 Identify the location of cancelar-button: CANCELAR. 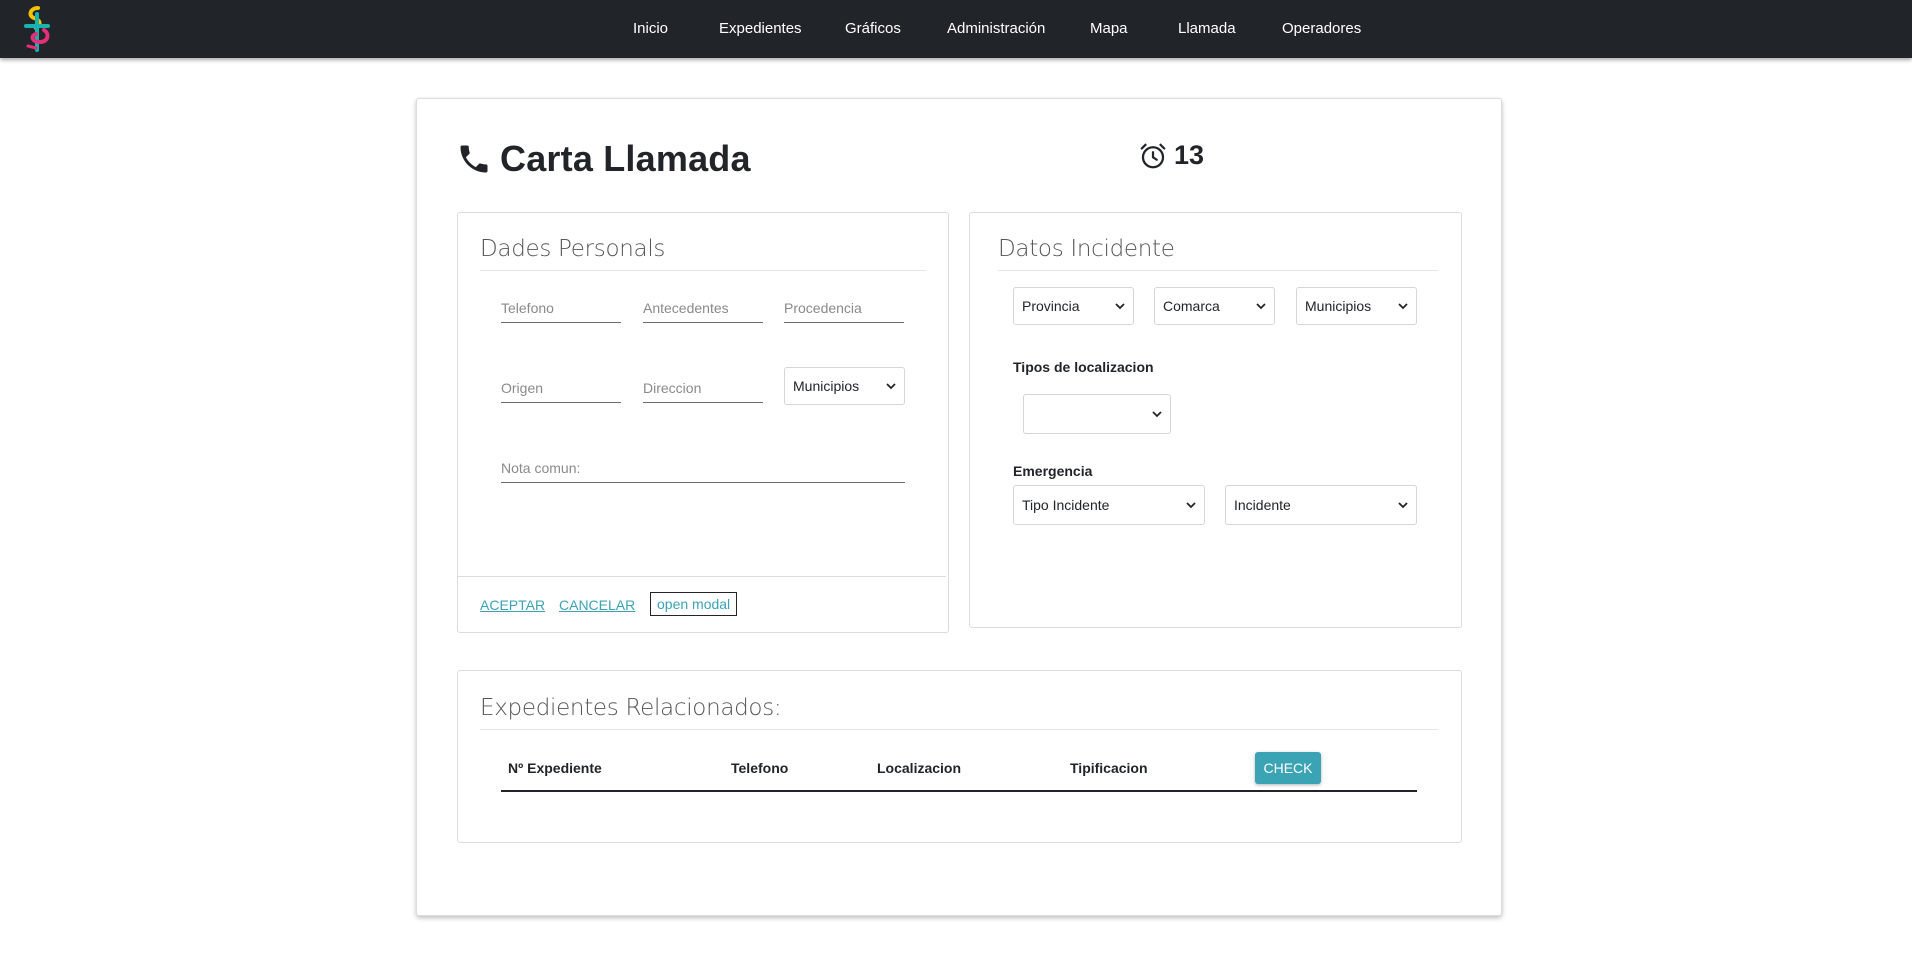
(597, 605).